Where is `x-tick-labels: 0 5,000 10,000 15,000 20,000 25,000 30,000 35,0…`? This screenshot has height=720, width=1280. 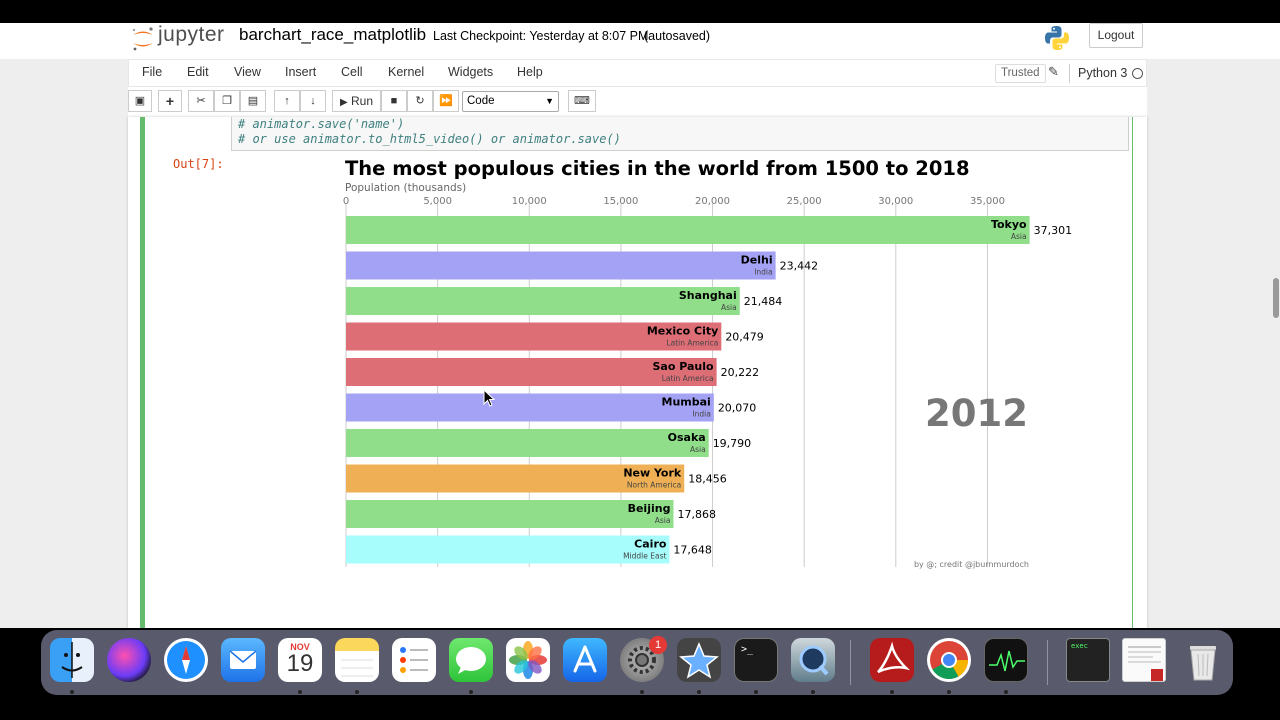 x-tick-labels: 0 5,000 10,000 15,000 20,000 25,000 30,000 35,0… is located at coordinates (674, 201).